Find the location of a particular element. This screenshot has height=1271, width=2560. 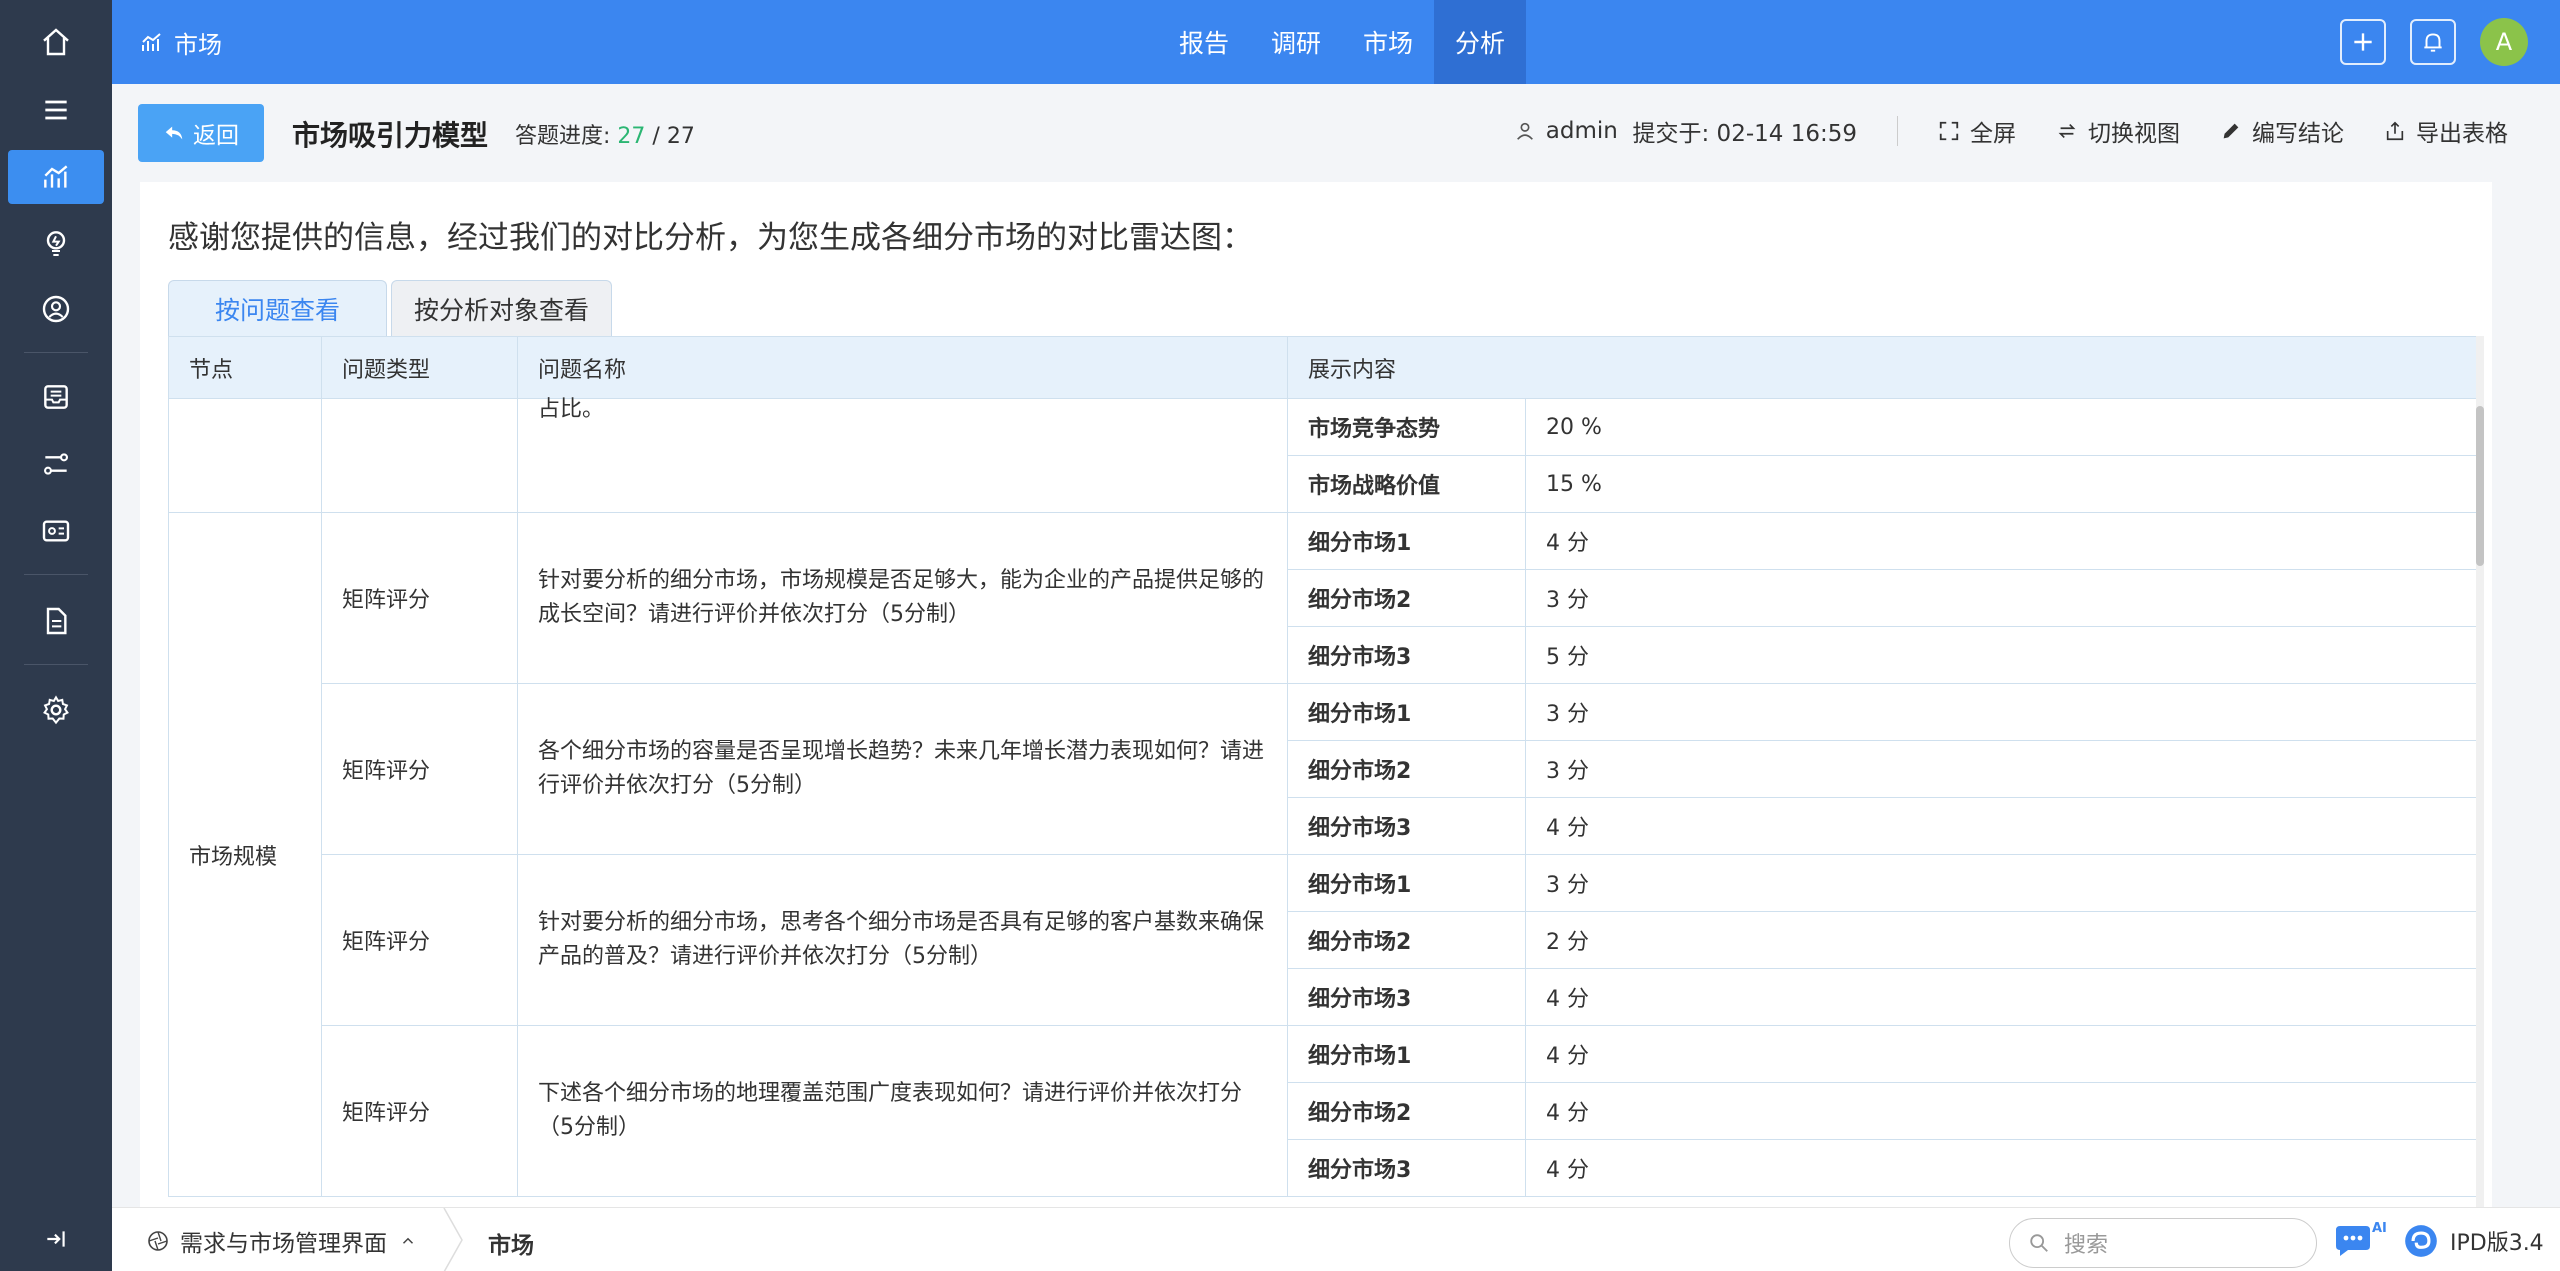

write-conclusion-button: 编写结论 is located at coordinates (2282, 131).